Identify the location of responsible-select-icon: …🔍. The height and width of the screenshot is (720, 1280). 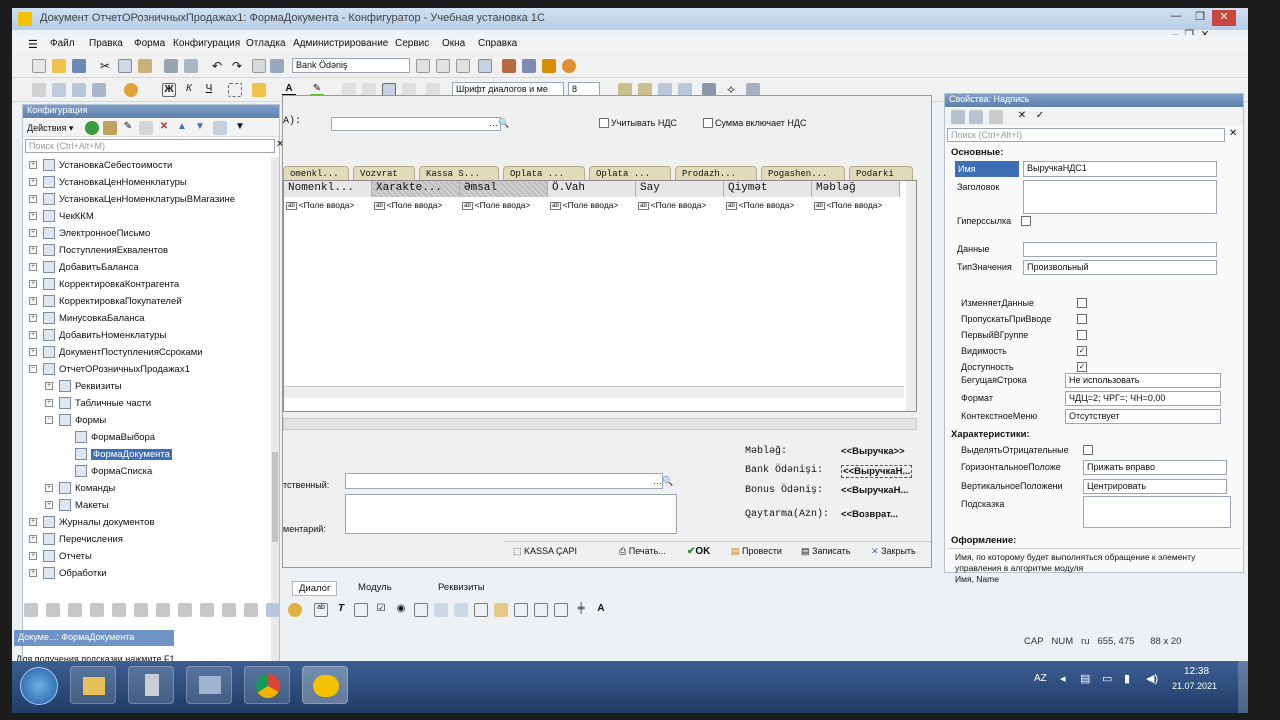
(663, 481).